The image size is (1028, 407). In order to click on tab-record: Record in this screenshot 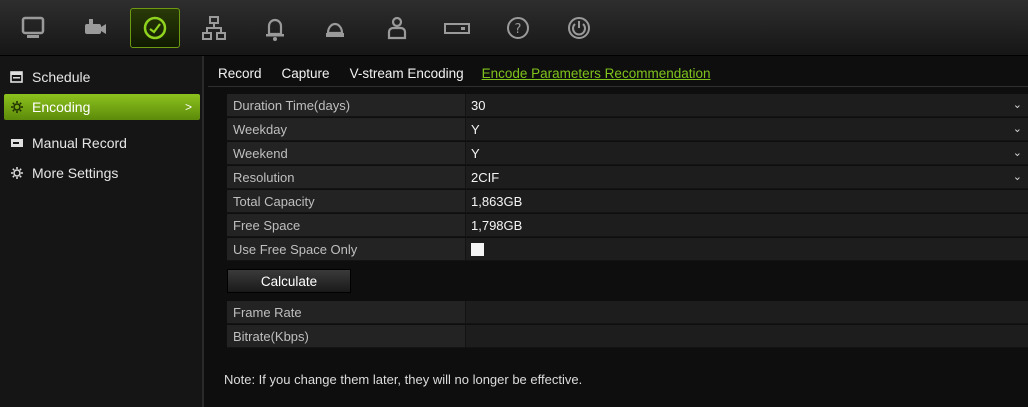, I will do `click(240, 73)`.